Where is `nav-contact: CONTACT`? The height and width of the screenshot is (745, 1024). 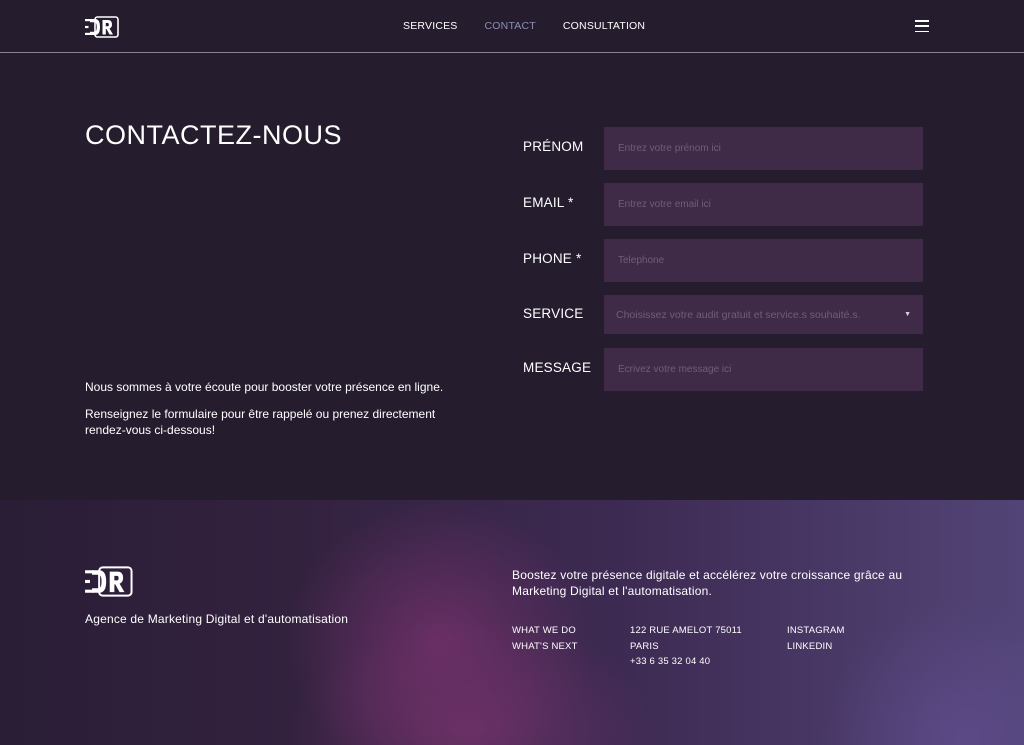
nav-contact: CONTACT is located at coordinates (510, 26).